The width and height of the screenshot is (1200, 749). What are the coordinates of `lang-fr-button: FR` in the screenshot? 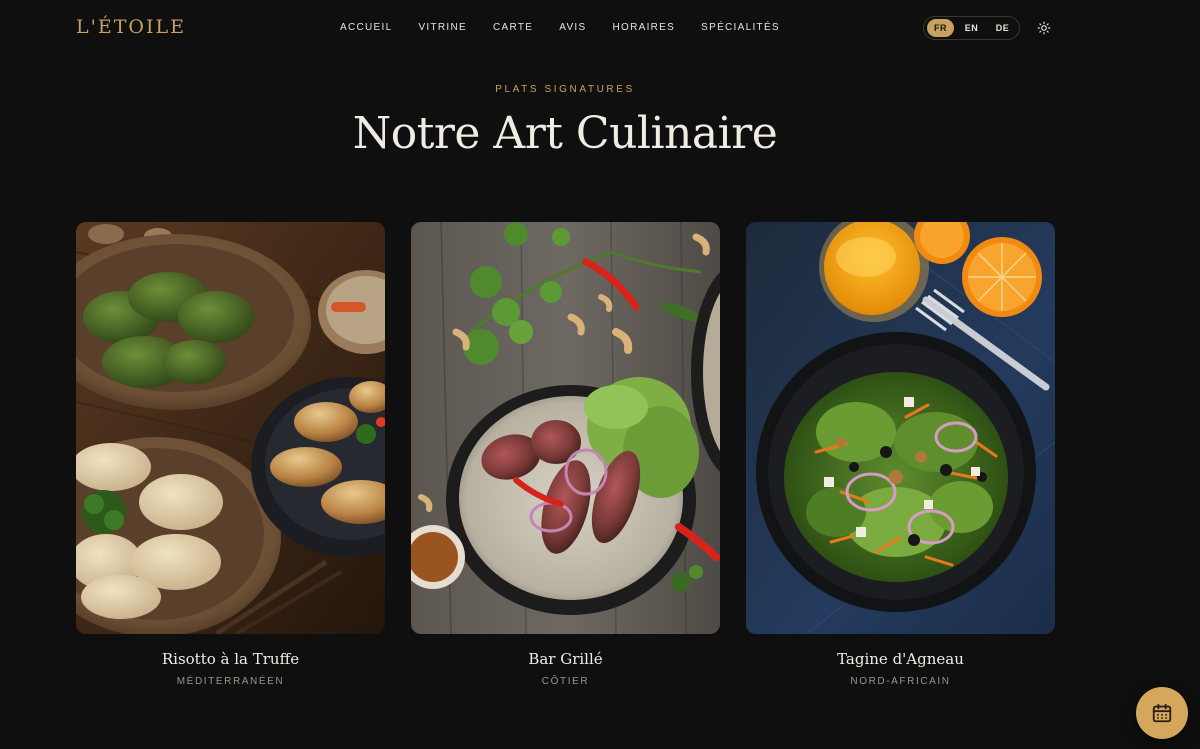 It's located at (940, 28).